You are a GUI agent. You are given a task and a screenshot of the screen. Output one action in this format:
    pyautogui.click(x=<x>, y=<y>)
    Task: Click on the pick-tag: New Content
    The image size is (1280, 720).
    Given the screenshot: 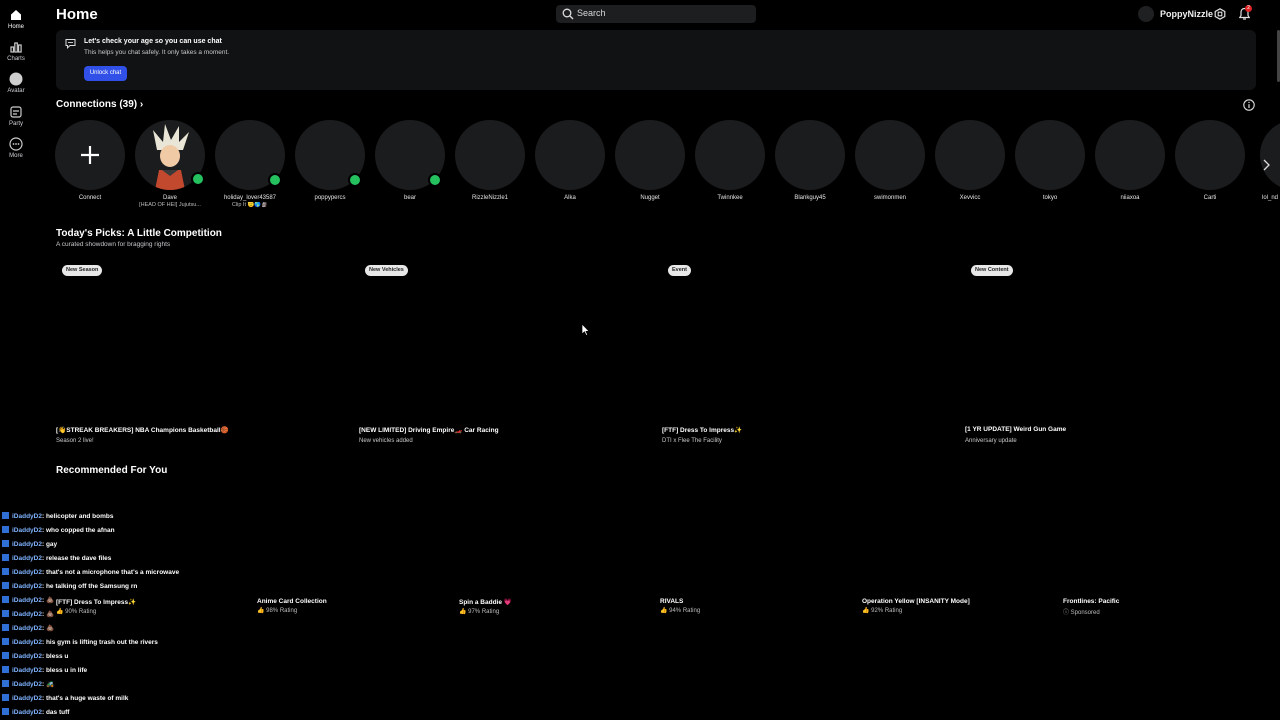 What is the action you would take?
    pyautogui.click(x=992, y=270)
    